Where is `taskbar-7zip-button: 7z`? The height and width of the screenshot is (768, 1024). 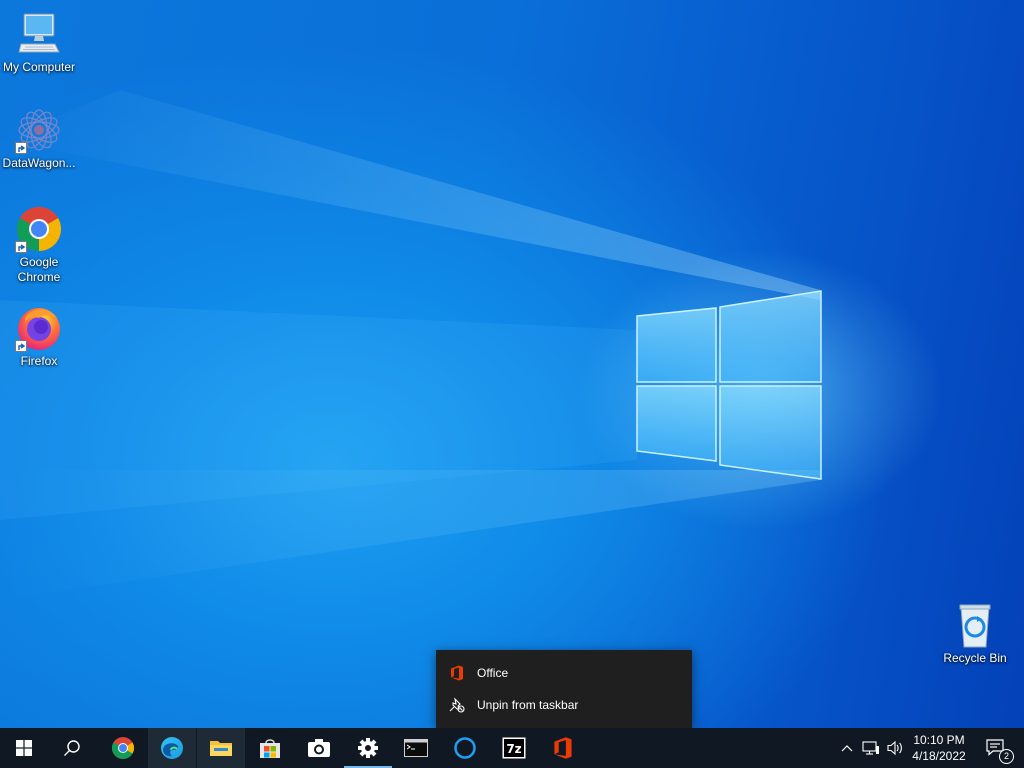
taskbar-7zip-button: 7z is located at coordinates (514, 748).